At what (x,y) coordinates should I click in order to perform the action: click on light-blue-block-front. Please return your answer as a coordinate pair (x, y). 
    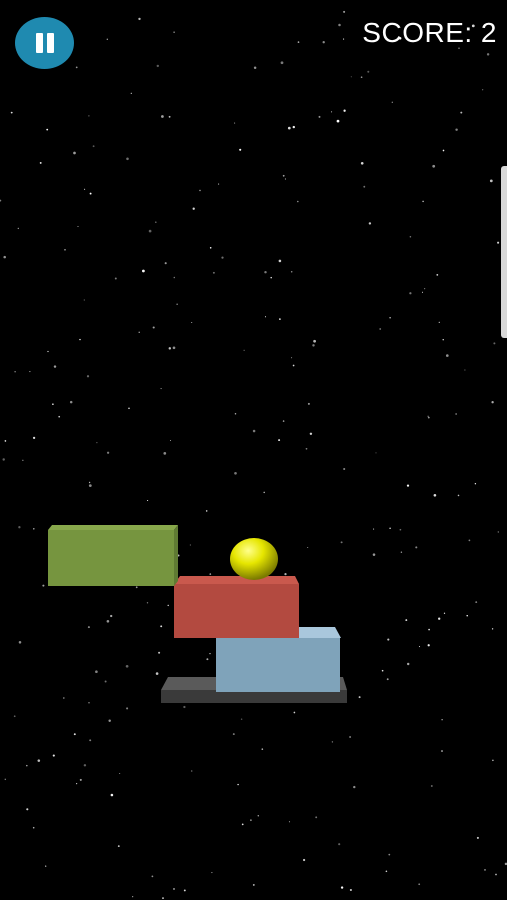
    Looking at the image, I should click on (278, 665).